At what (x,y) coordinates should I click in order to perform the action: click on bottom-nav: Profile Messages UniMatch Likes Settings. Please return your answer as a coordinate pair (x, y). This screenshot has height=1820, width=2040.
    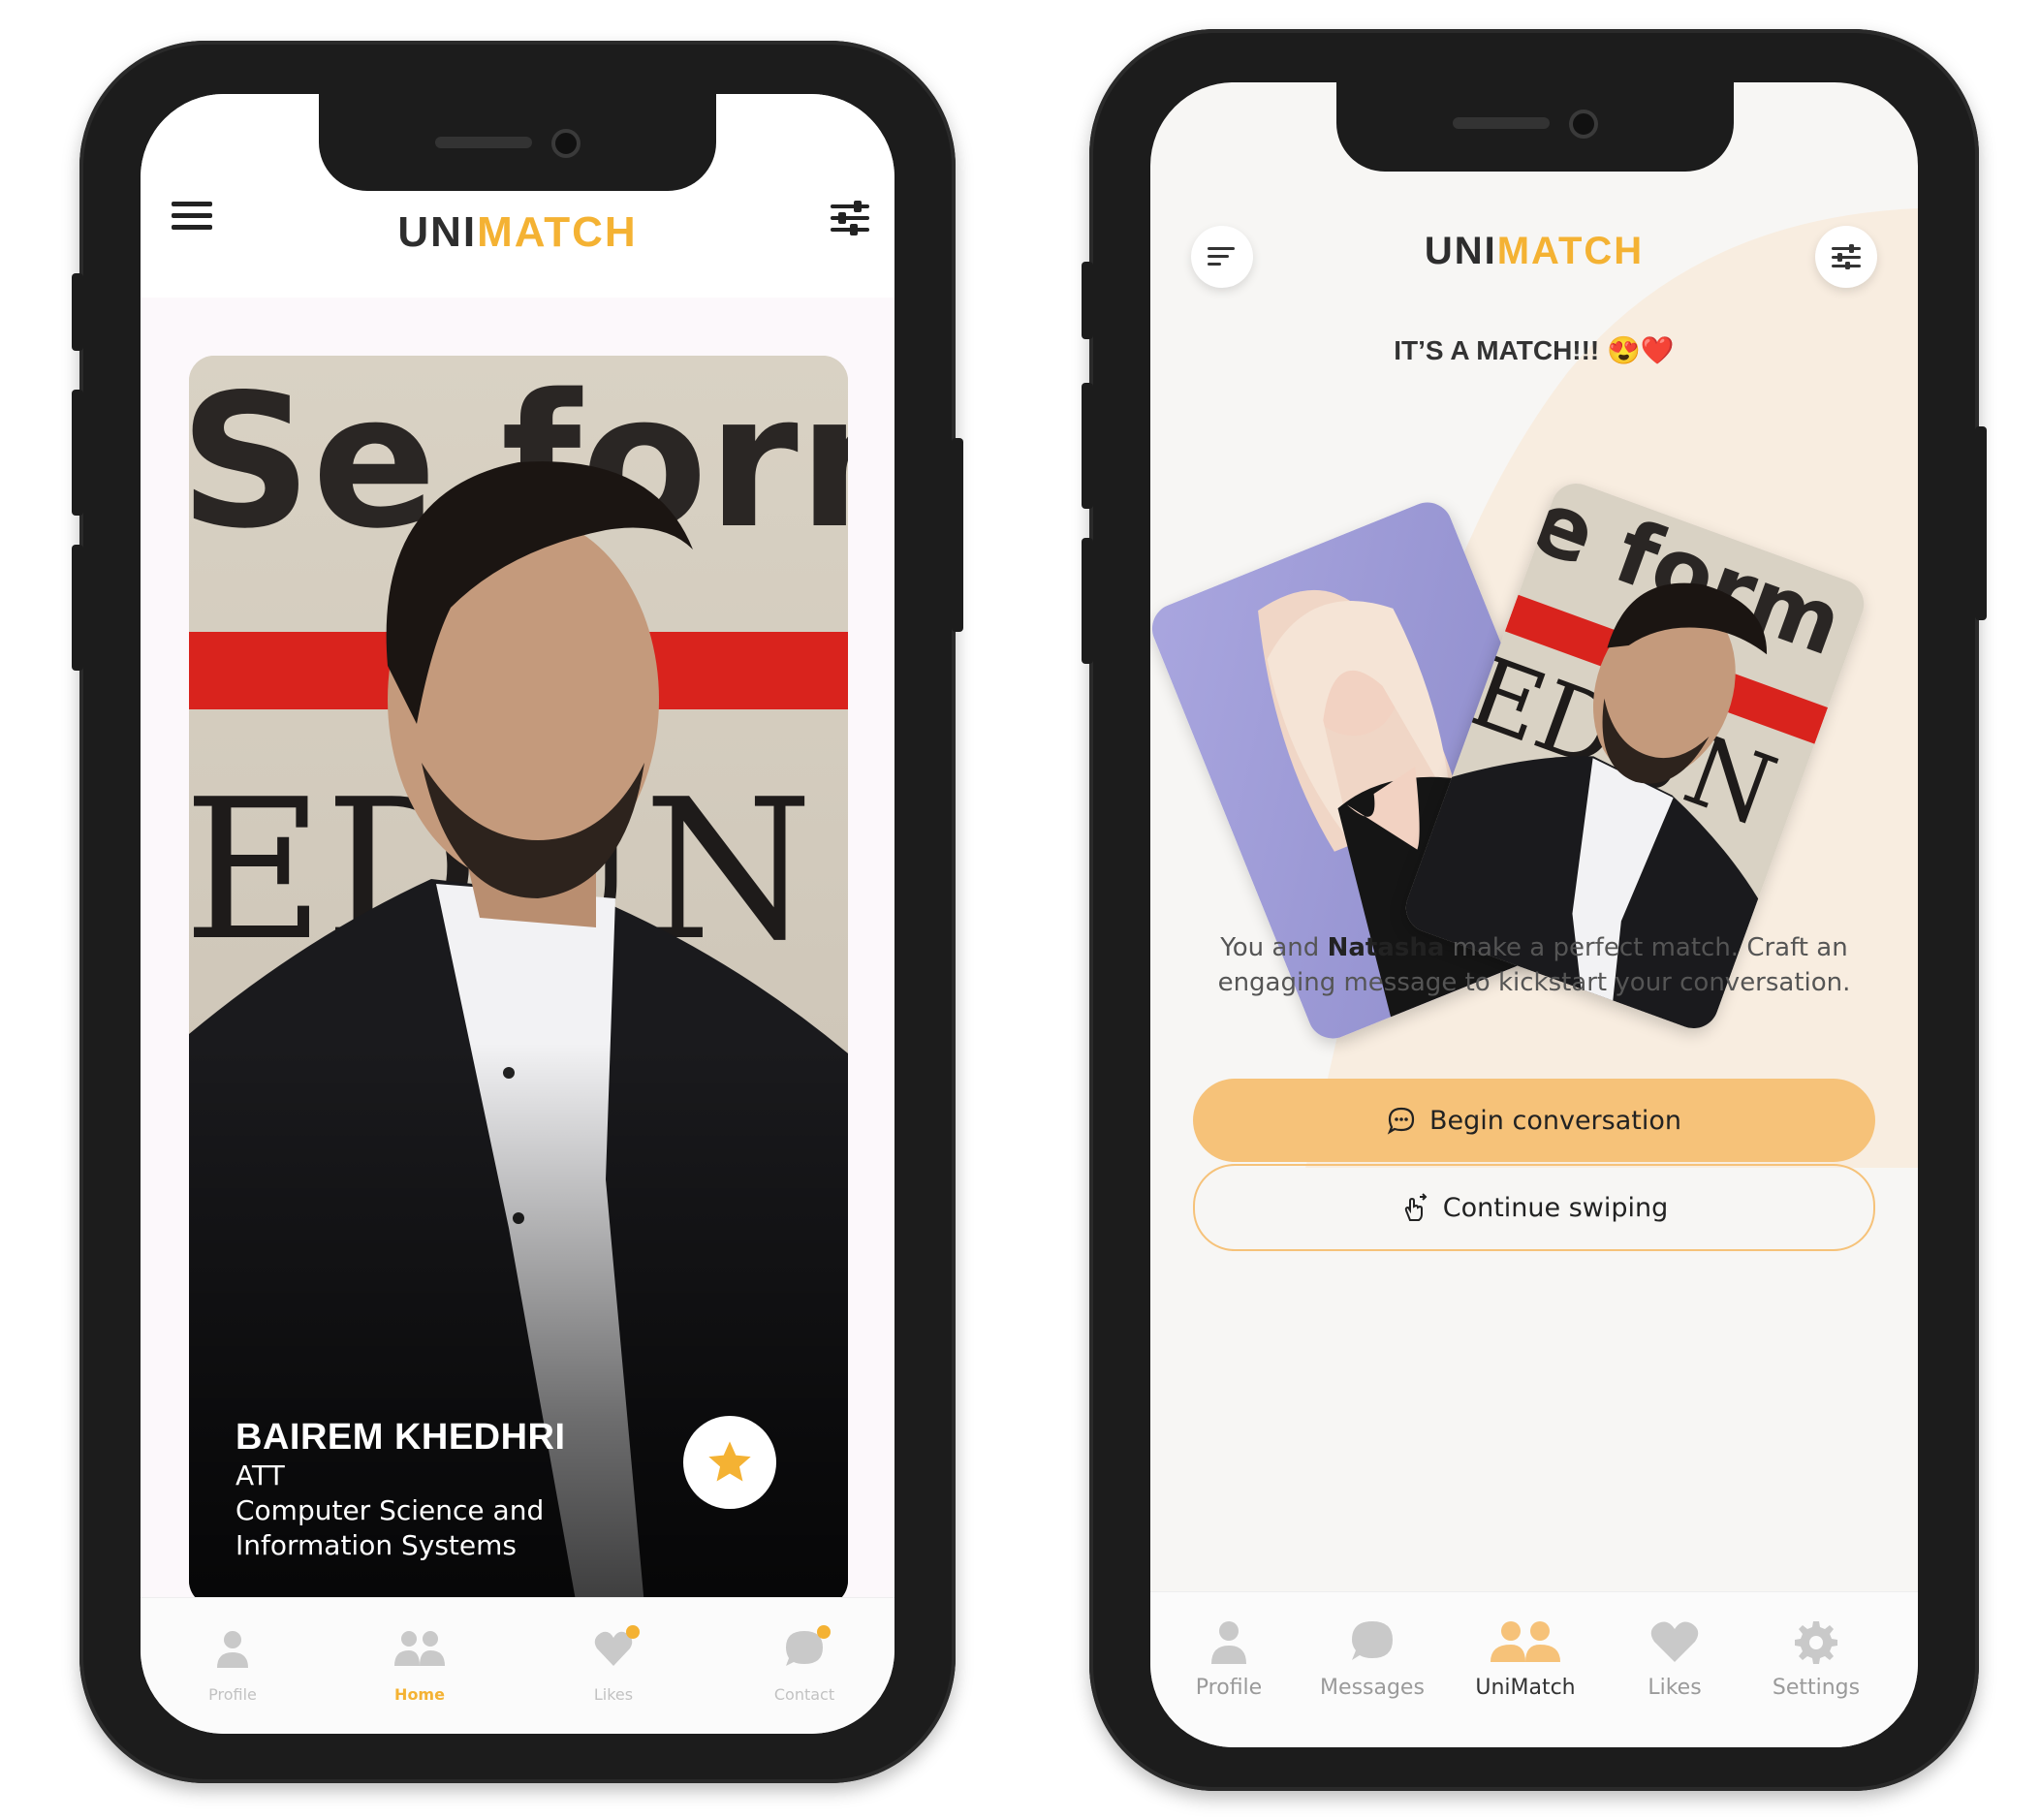
    Looking at the image, I should click on (1534, 1669).